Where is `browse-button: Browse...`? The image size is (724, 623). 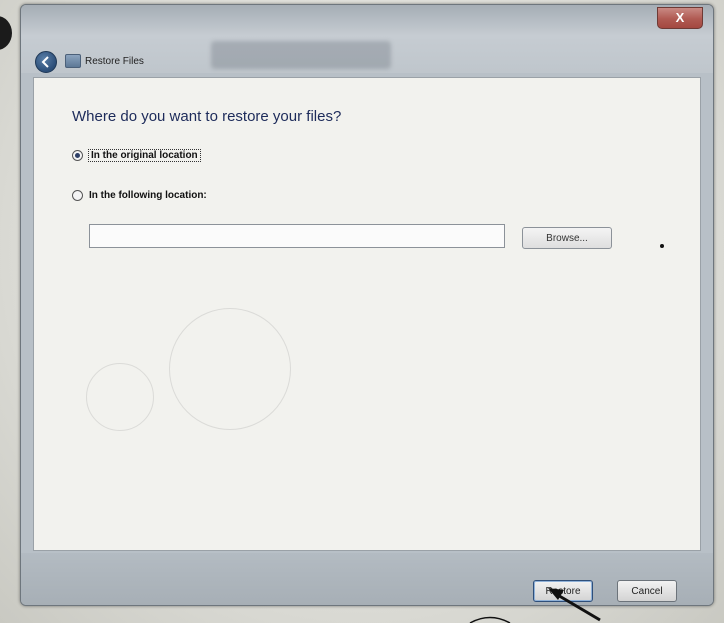
browse-button: Browse... is located at coordinates (567, 238).